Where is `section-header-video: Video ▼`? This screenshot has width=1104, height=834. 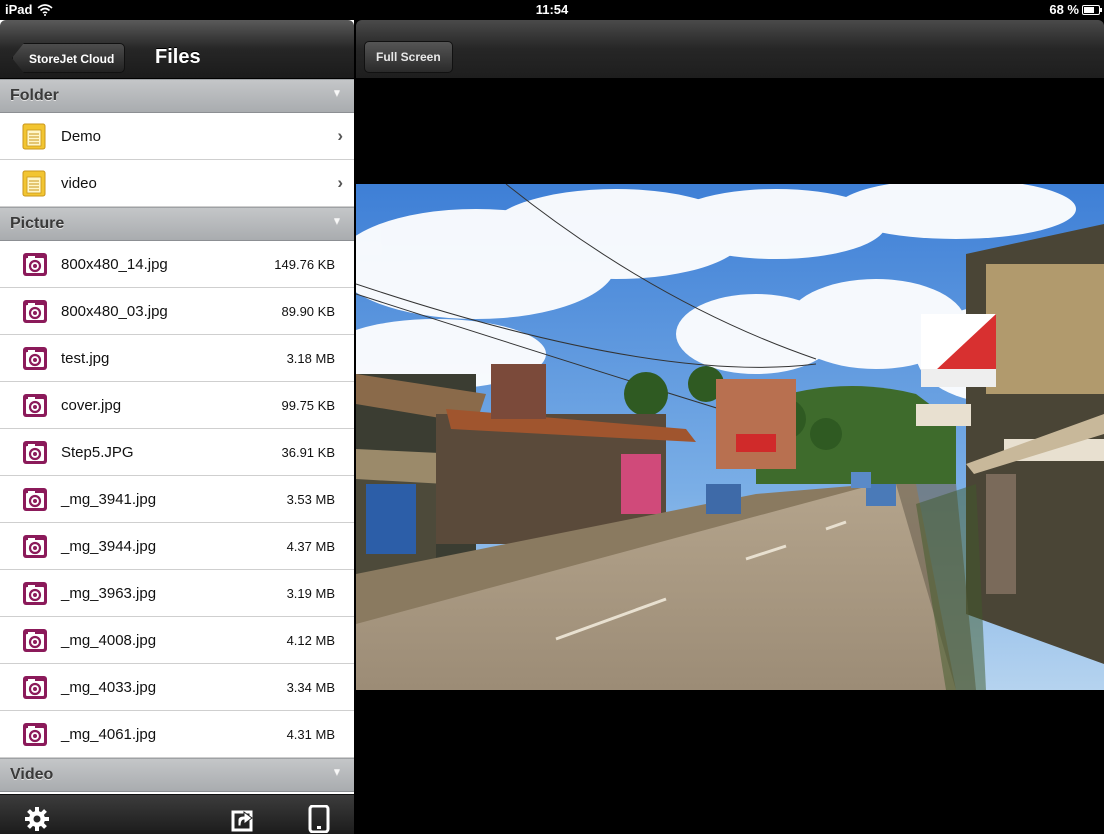
section-header-video: Video ▼ is located at coordinates (177, 775).